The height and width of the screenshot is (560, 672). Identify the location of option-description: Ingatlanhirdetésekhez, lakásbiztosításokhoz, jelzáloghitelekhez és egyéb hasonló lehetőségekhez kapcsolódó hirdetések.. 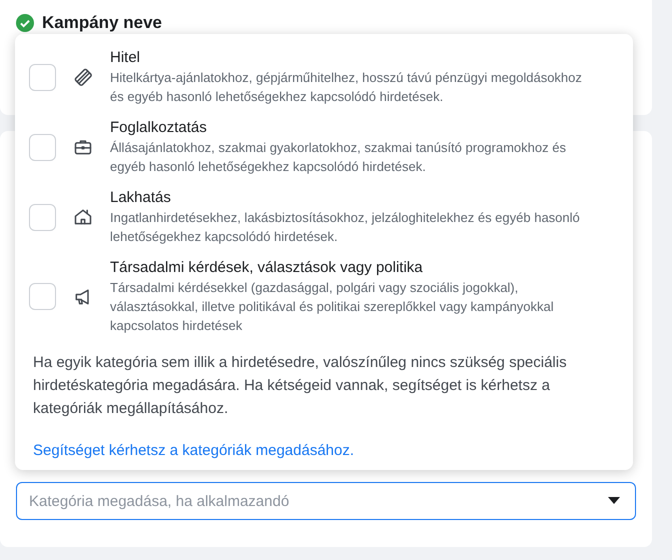
(345, 227).